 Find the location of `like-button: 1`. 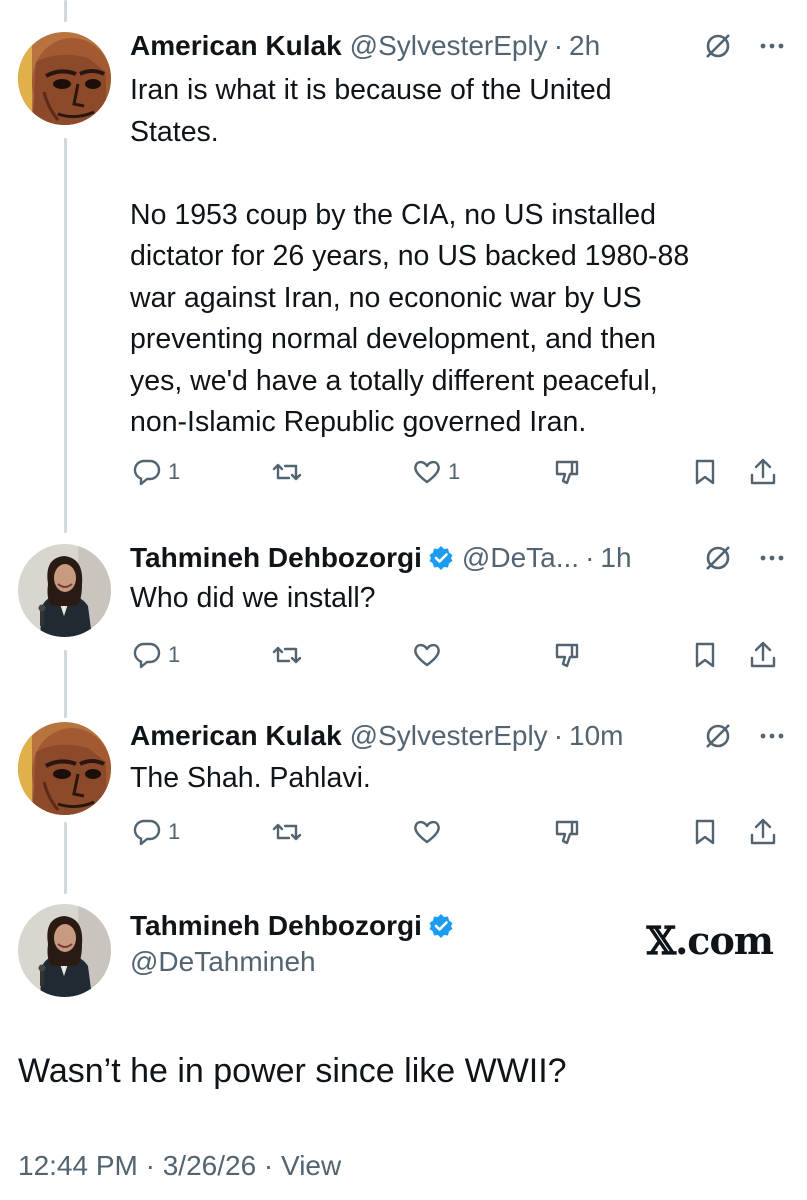

like-button: 1 is located at coordinates (435, 472).